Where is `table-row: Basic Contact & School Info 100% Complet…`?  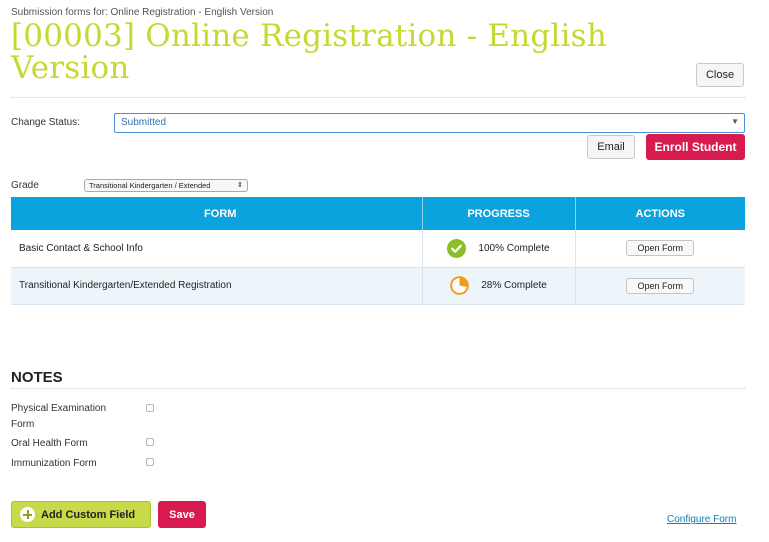
table-row: Basic Contact & School Info 100% Complet… is located at coordinates (378, 249).